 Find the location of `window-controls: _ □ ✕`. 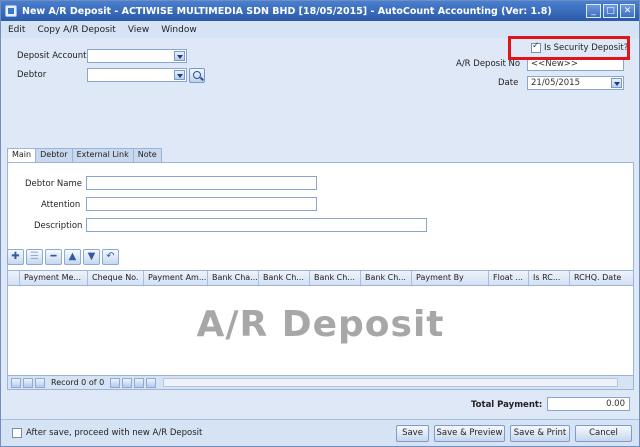

window-controls: _ □ ✕ is located at coordinates (610, 11).